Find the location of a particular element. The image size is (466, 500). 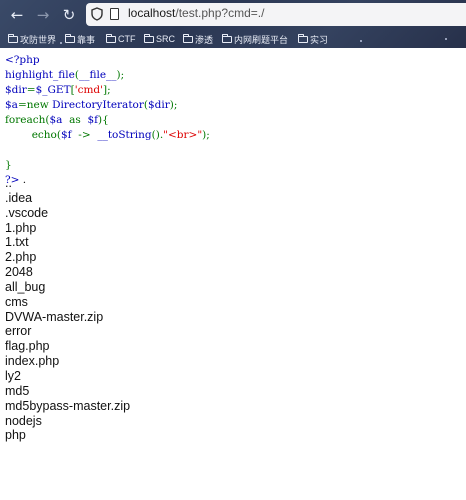

bookmark-folder: 攻防世界 is located at coordinates (32, 39).